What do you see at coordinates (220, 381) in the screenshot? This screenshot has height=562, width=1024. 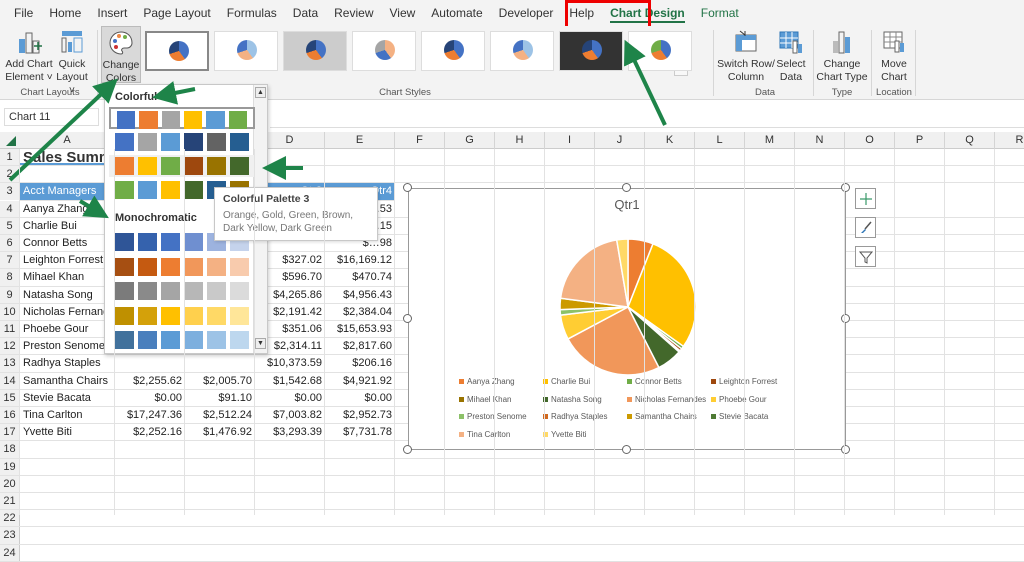 I see `cell-C-14: $2,005.70` at bounding box center [220, 381].